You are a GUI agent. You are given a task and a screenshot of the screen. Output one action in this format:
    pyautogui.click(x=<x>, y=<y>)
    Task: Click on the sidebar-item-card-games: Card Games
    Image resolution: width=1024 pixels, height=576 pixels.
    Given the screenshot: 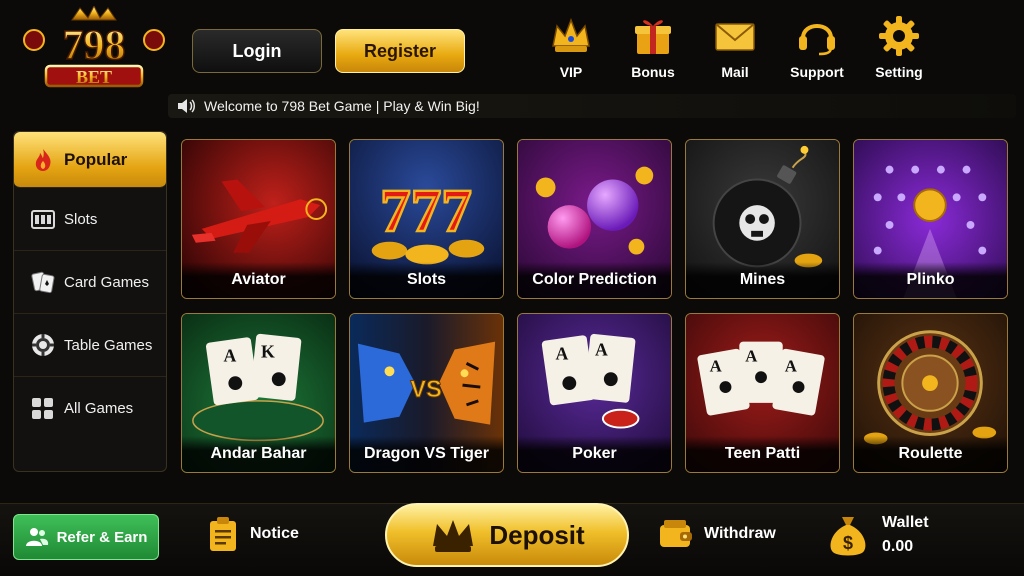 What is the action you would take?
    pyautogui.click(x=90, y=282)
    